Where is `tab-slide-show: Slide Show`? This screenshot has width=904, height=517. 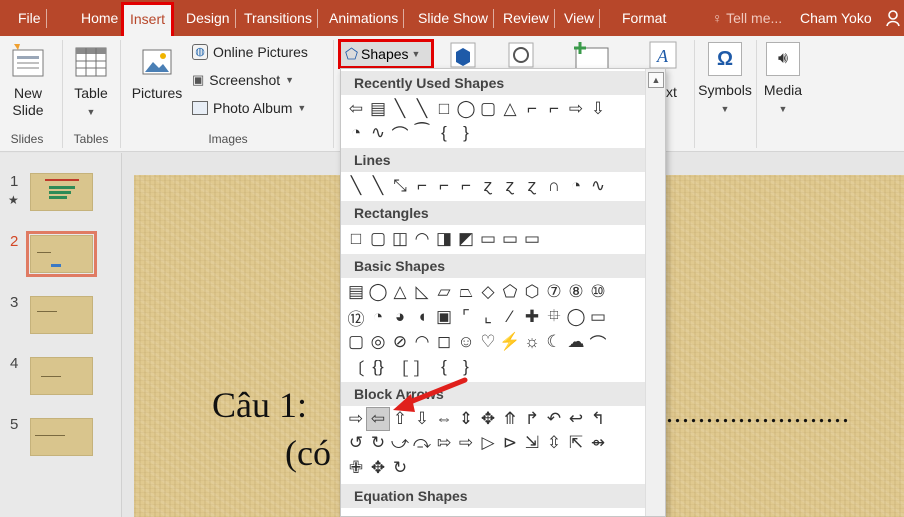
tab-slide-show: Slide Show is located at coordinates (454, 18).